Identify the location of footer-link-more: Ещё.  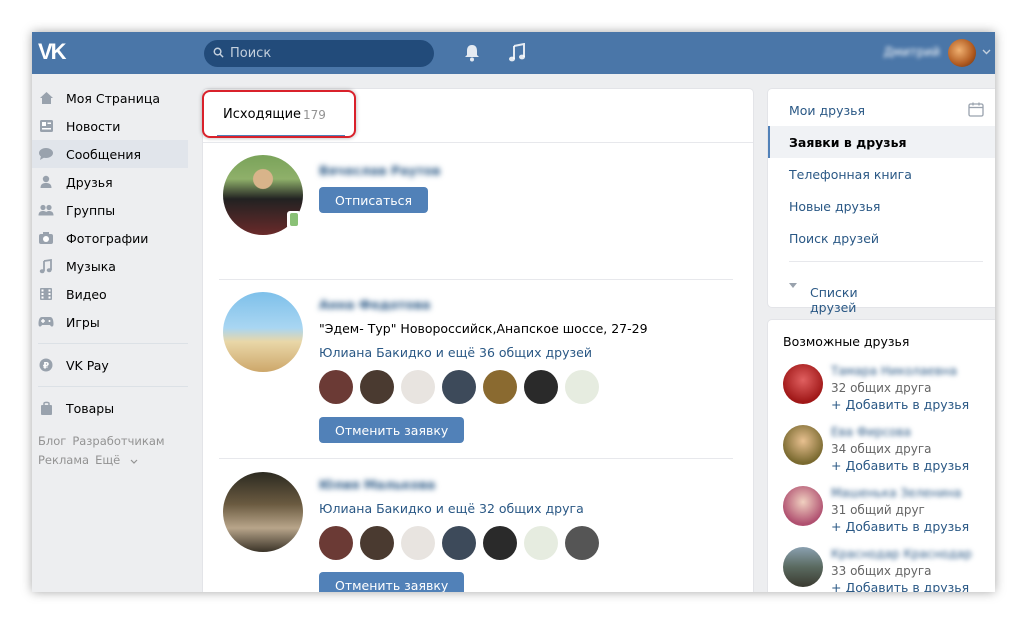
(116, 460).